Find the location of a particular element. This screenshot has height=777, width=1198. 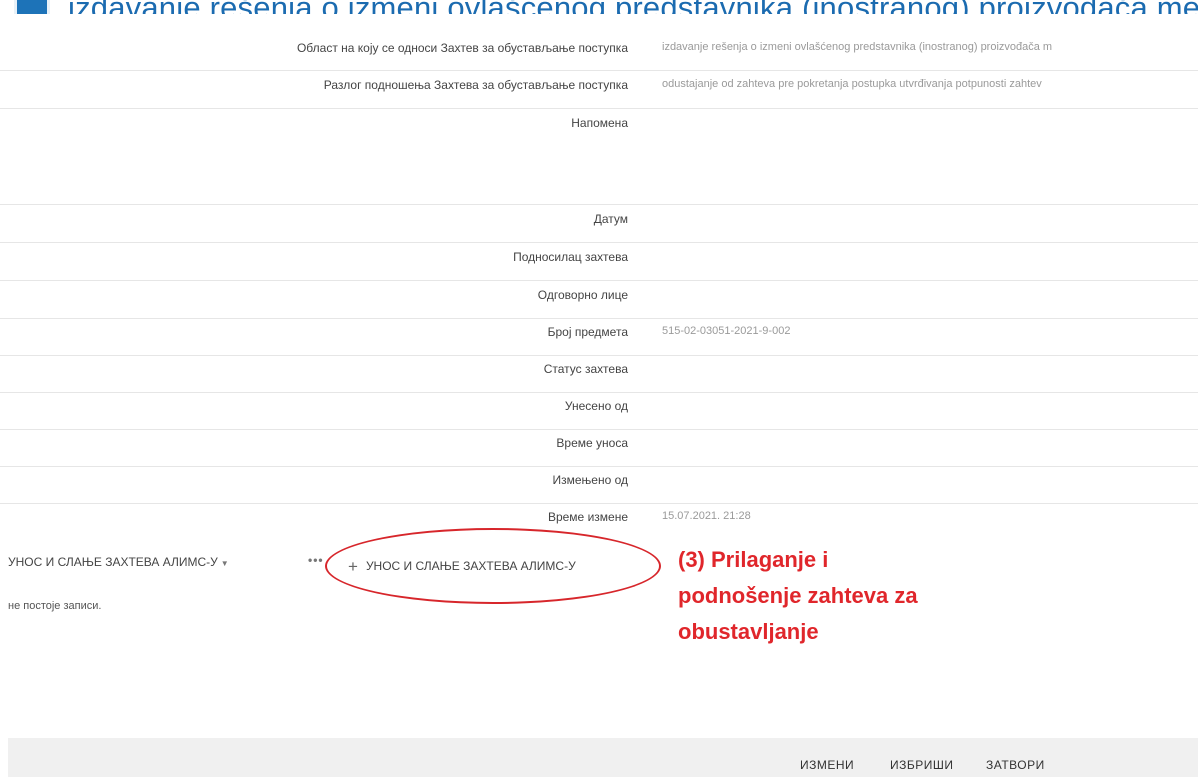

field-row-broj-predmeta: Број предмета 515-02-03051-2021-9-002 is located at coordinates (599, 337).